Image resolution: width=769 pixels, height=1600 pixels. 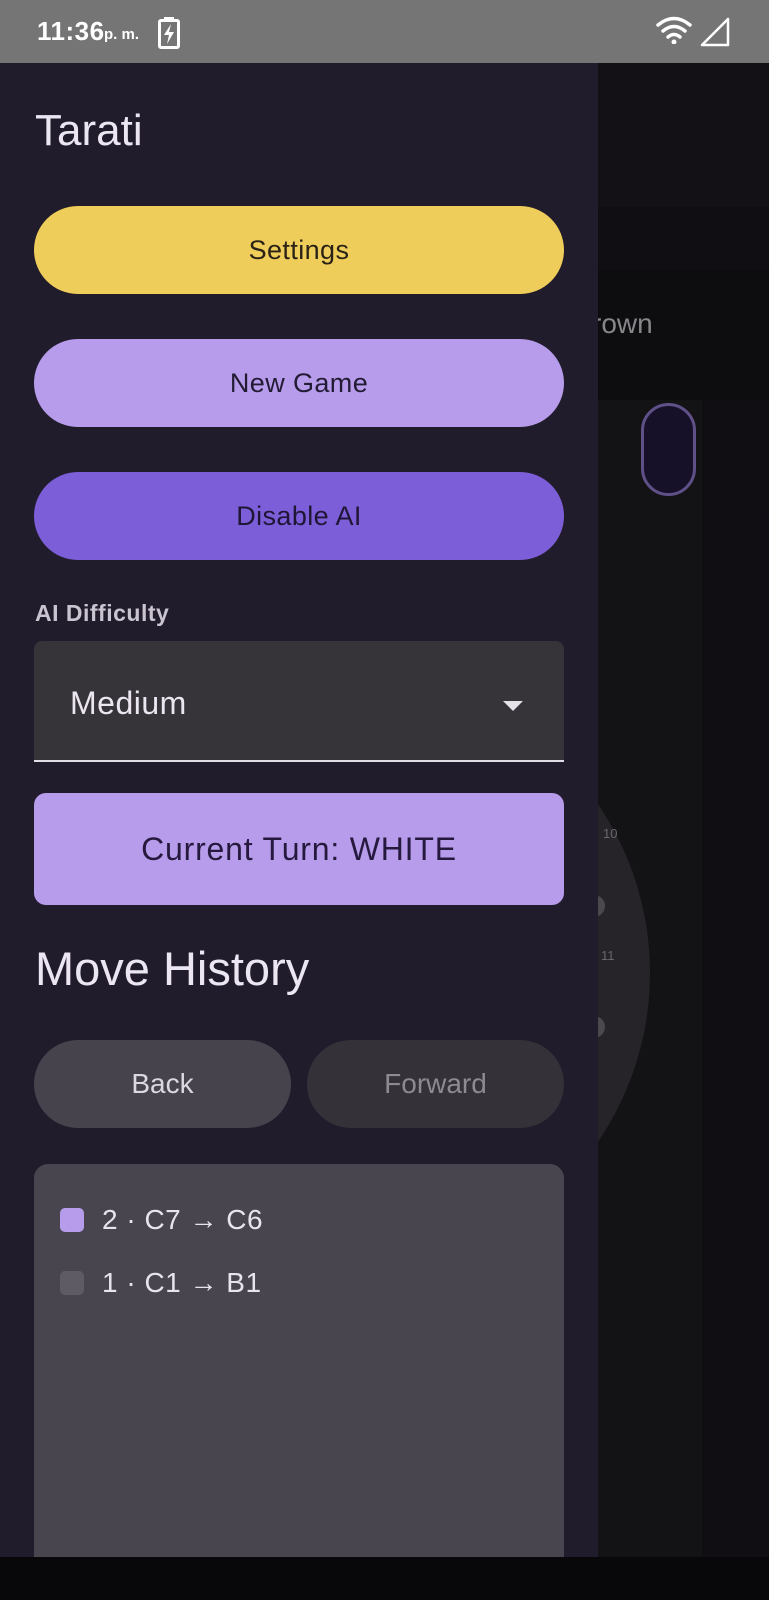 I want to click on move-text: 1 · C1 → B1, so click(x=182, y=1282).